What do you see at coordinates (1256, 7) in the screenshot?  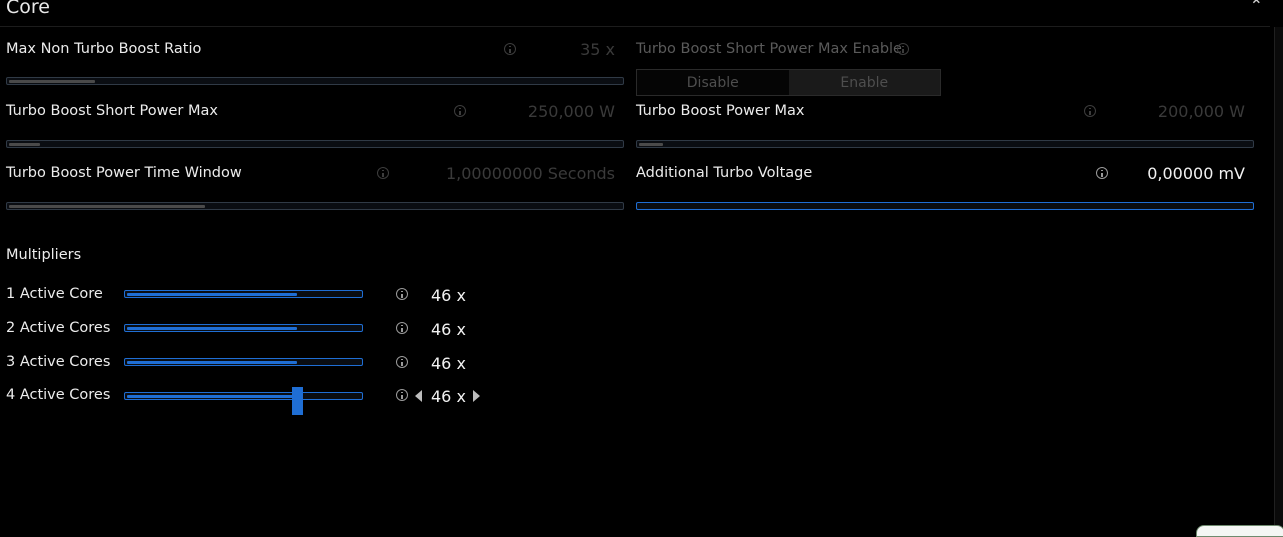 I see `collapse-chevron-icon: ⌃` at bounding box center [1256, 7].